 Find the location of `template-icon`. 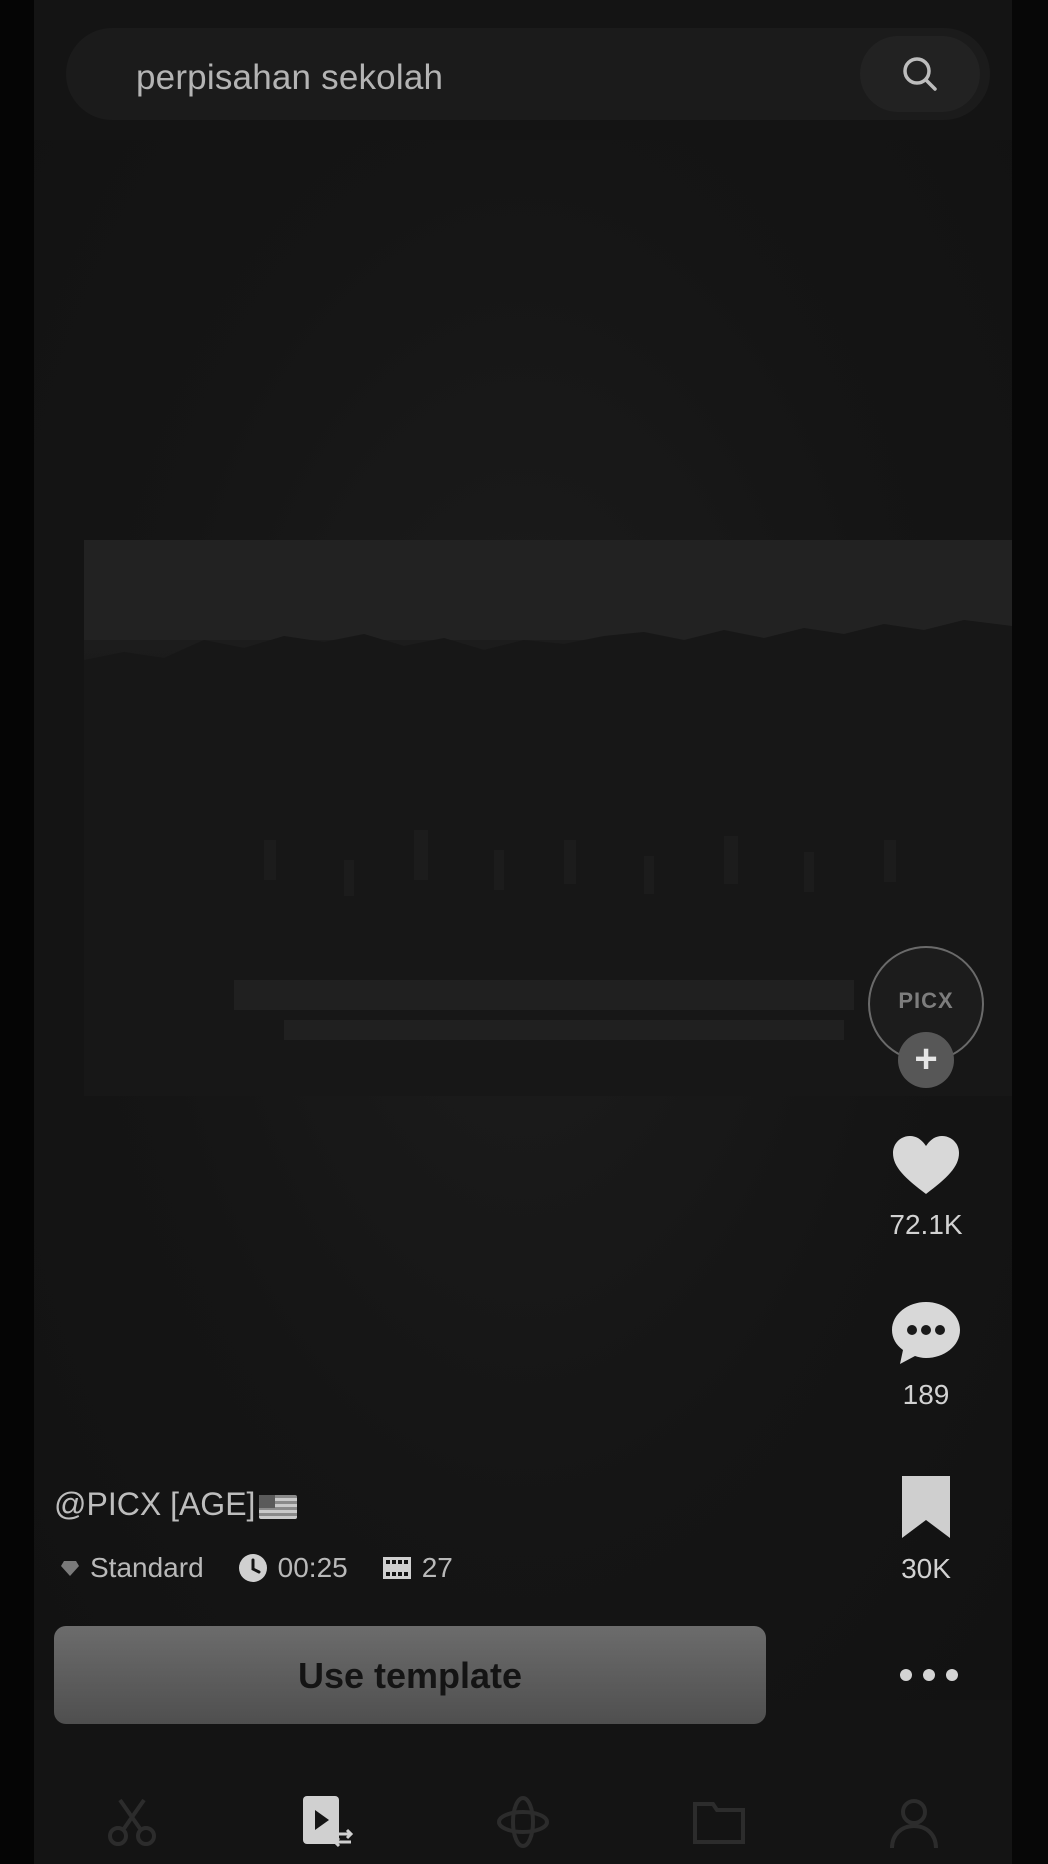

template-icon is located at coordinates (328, 1822).